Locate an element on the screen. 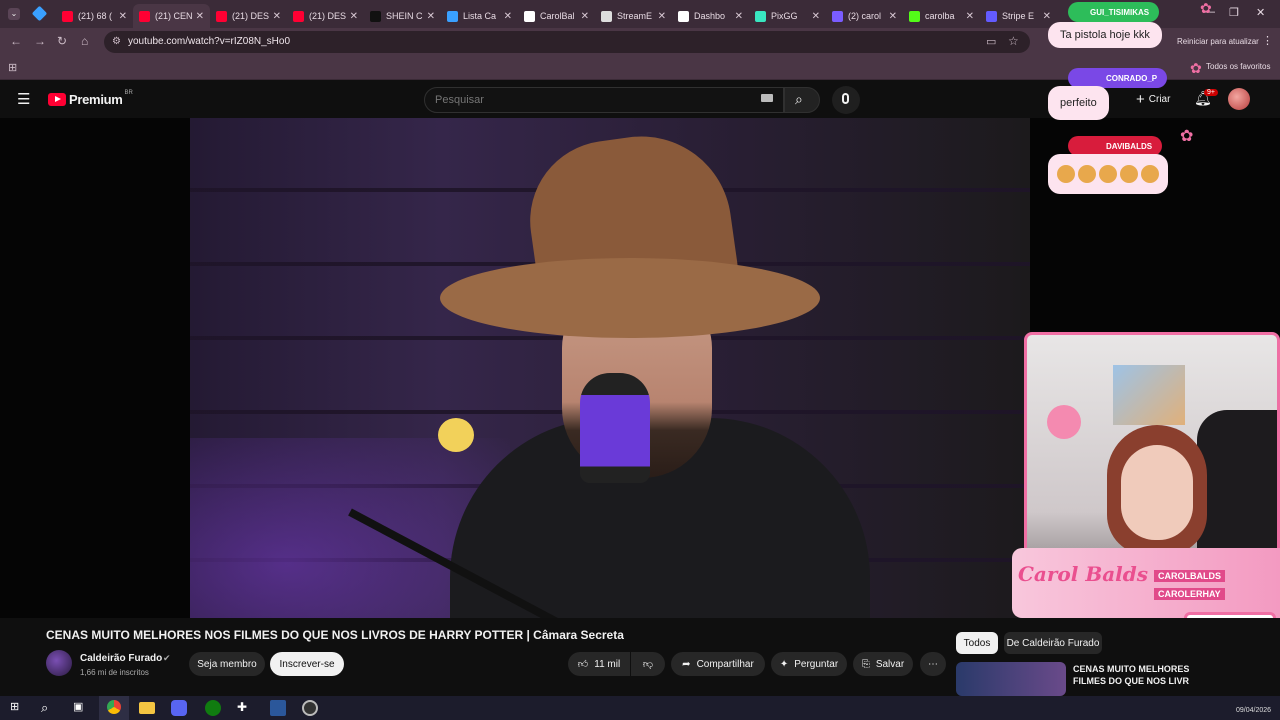 The width and height of the screenshot is (1280, 720). browser-tab: (21) 68 (✕ is located at coordinates (94, 16).